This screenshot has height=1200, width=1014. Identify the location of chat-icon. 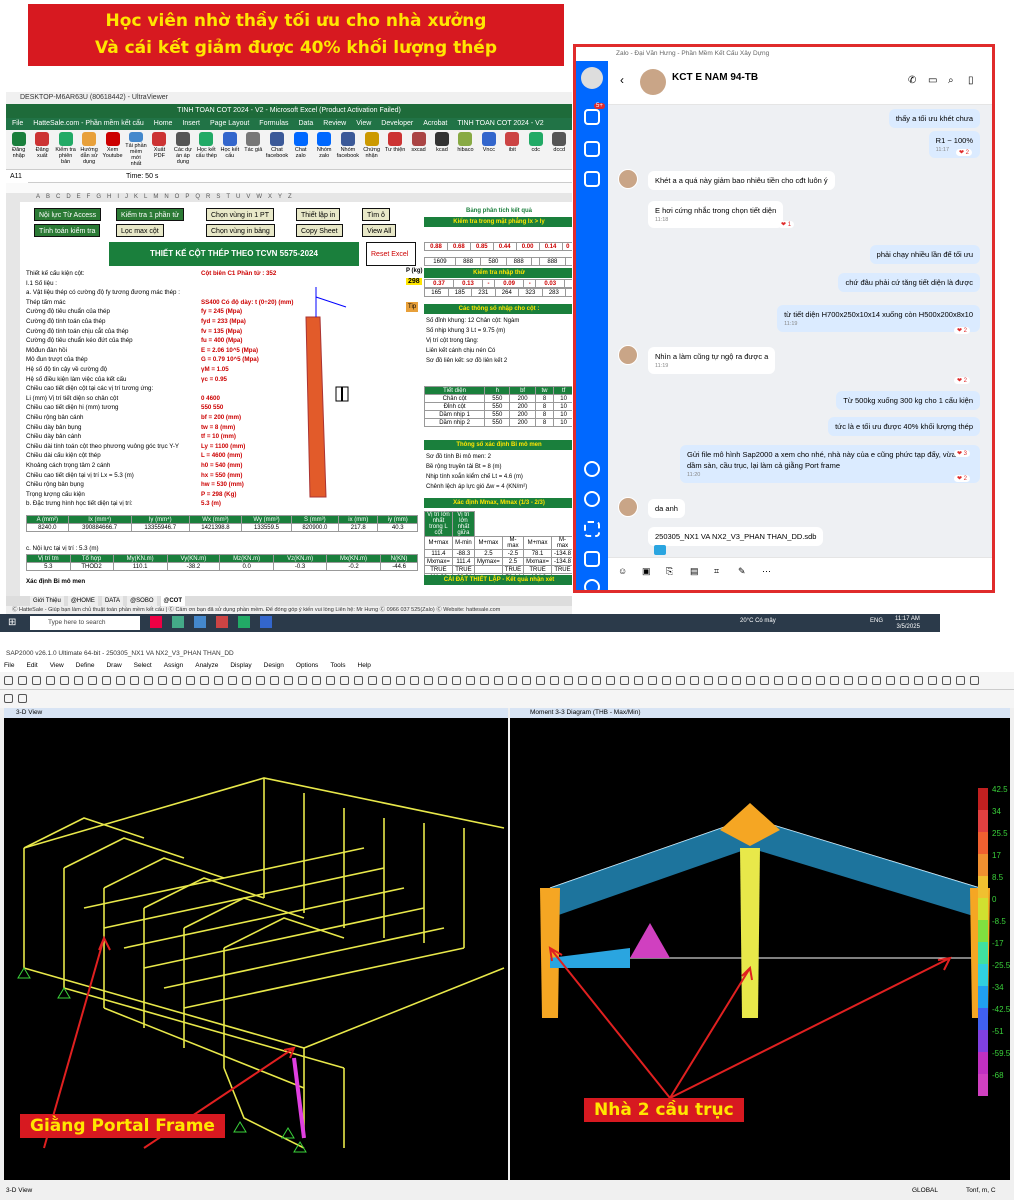
(592, 117).